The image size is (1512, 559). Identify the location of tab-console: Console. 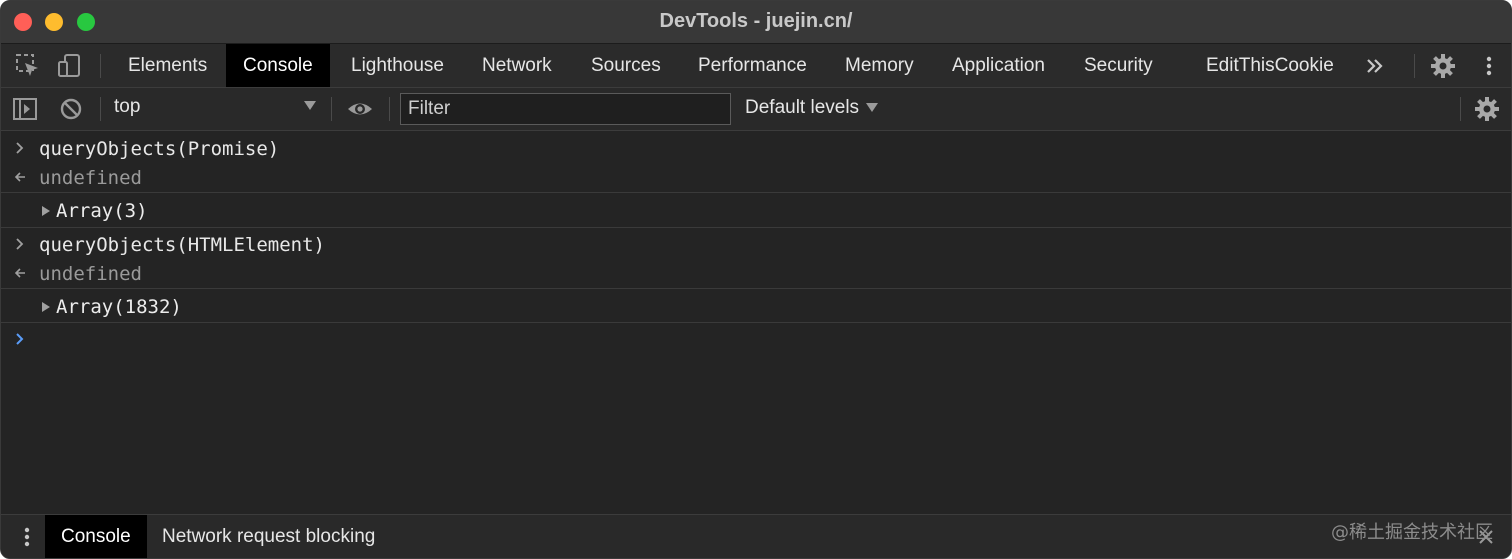
(278, 65).